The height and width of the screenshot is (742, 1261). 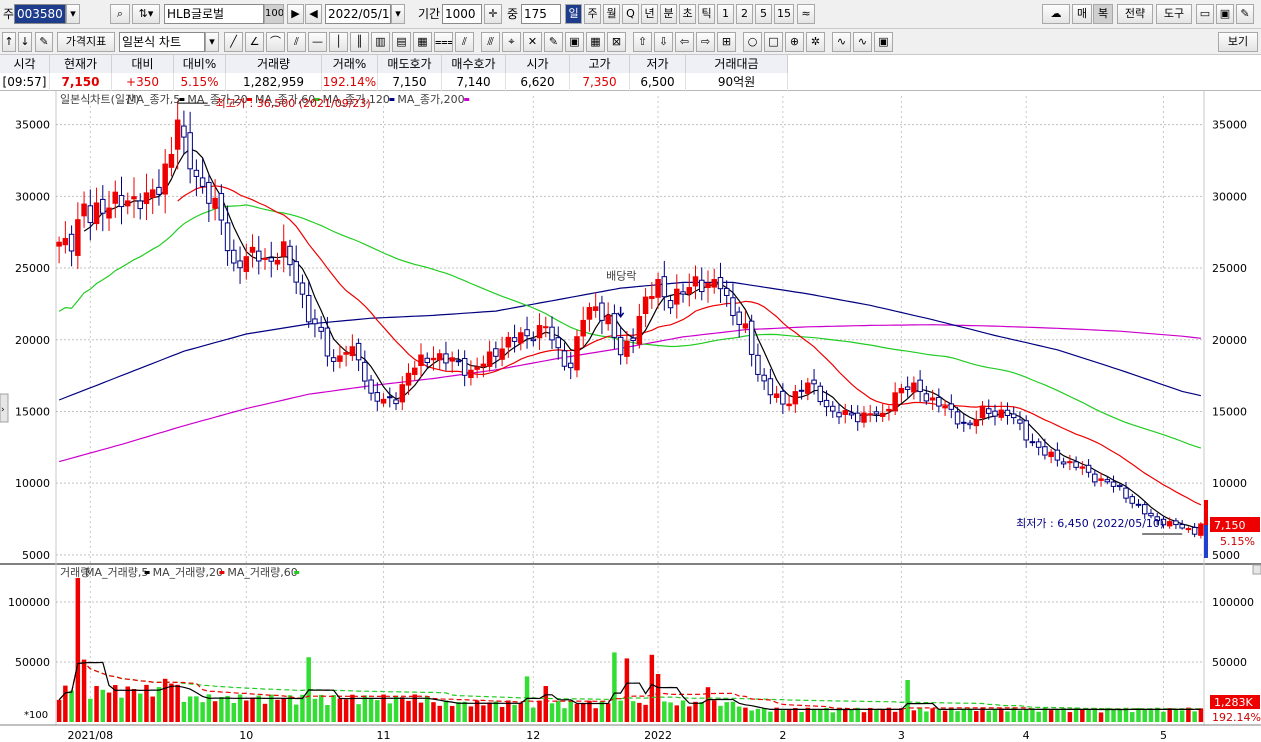 I want to click on toggle-복: 복, so click(x=1103, y=14).